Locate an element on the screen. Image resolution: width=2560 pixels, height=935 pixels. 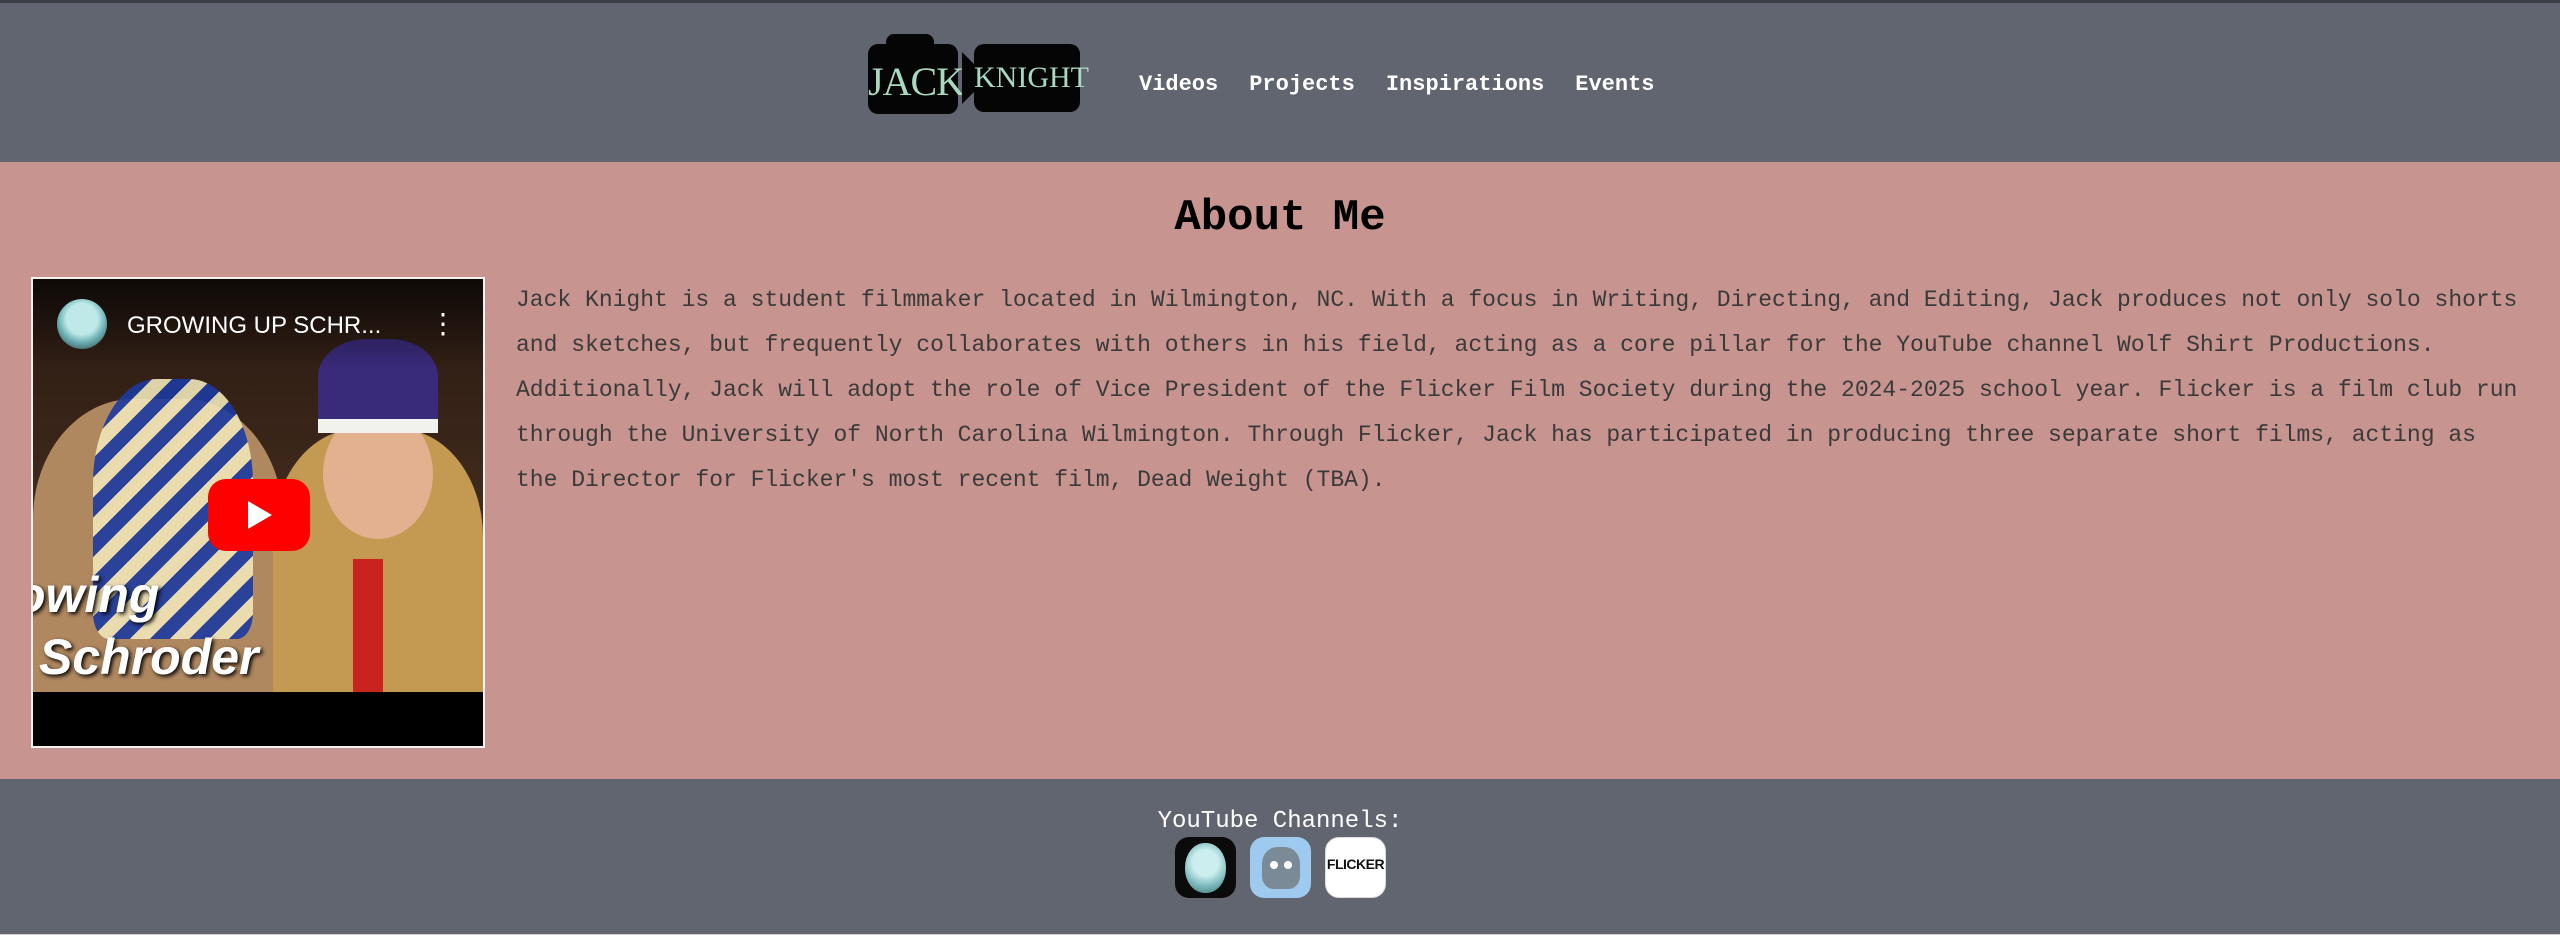
channel-links: FLICKER is located at coordinates (1280, 867).